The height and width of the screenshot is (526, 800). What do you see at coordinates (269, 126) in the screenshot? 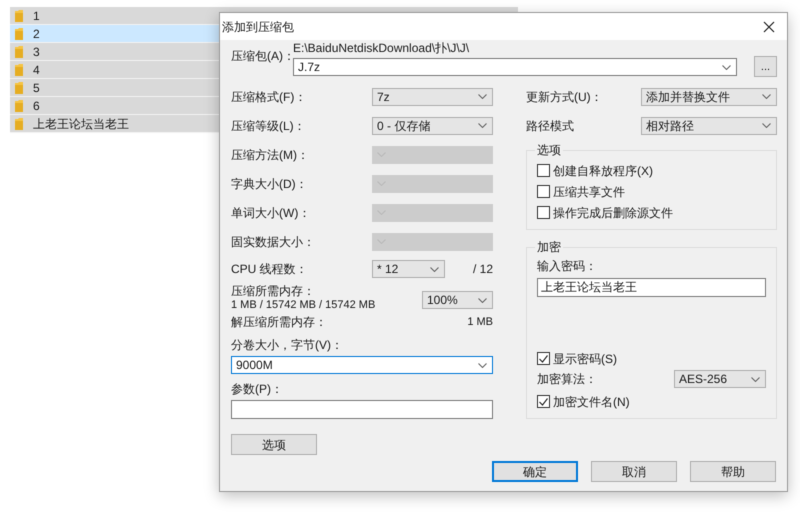
I see `field-label: 压缩等级(L)：` at bounding box center [269, 126].